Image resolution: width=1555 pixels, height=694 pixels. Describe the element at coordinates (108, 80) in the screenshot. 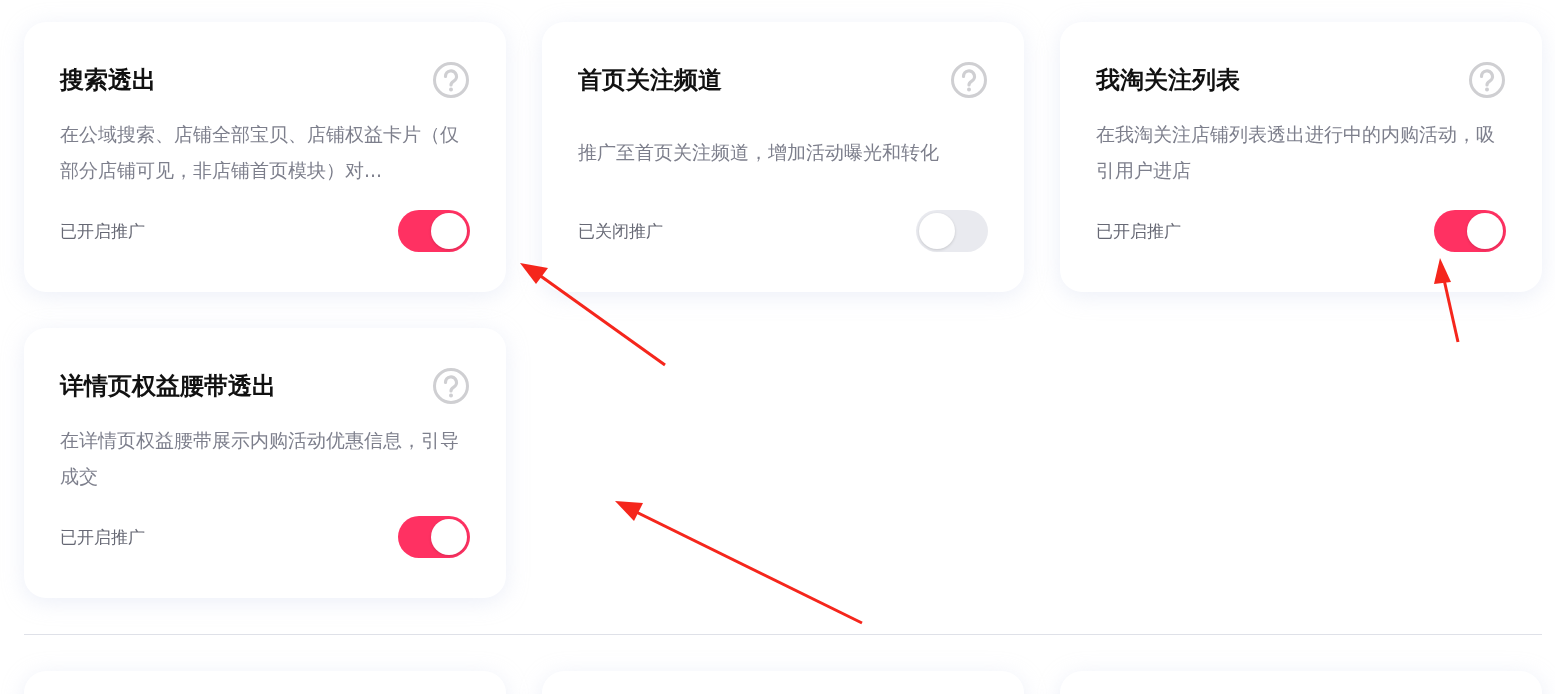

I see `card-title: 搜索透出` at that location.